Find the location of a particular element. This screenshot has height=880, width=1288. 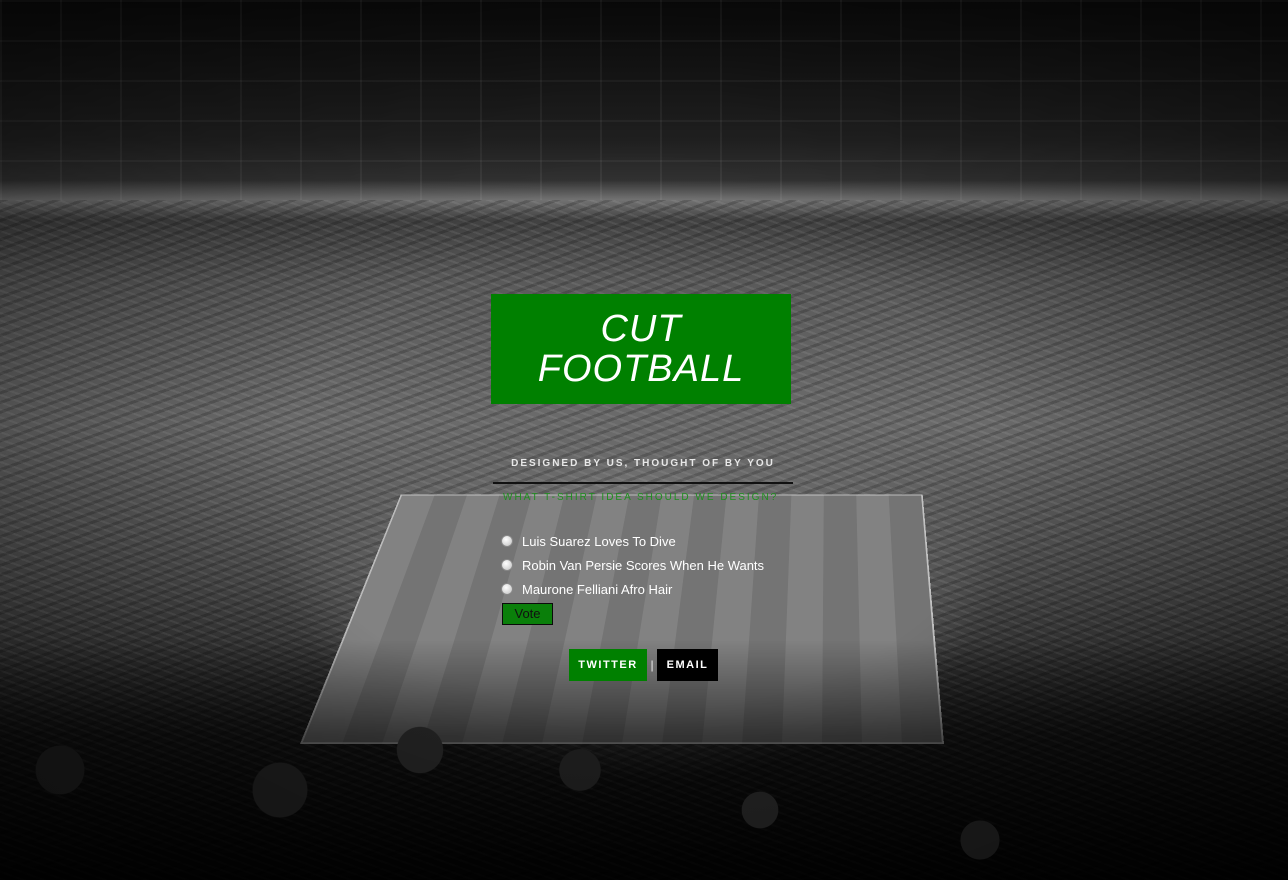

logo-line-2: FOOTBALL is located at coordinates (641, 369).